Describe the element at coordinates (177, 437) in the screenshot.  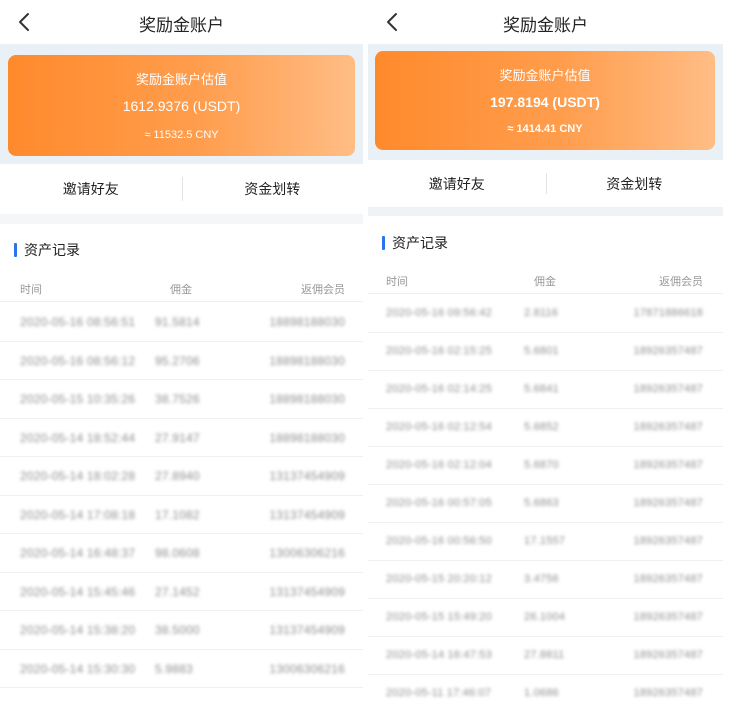
I see `record-commission: 27.9147` at that location.